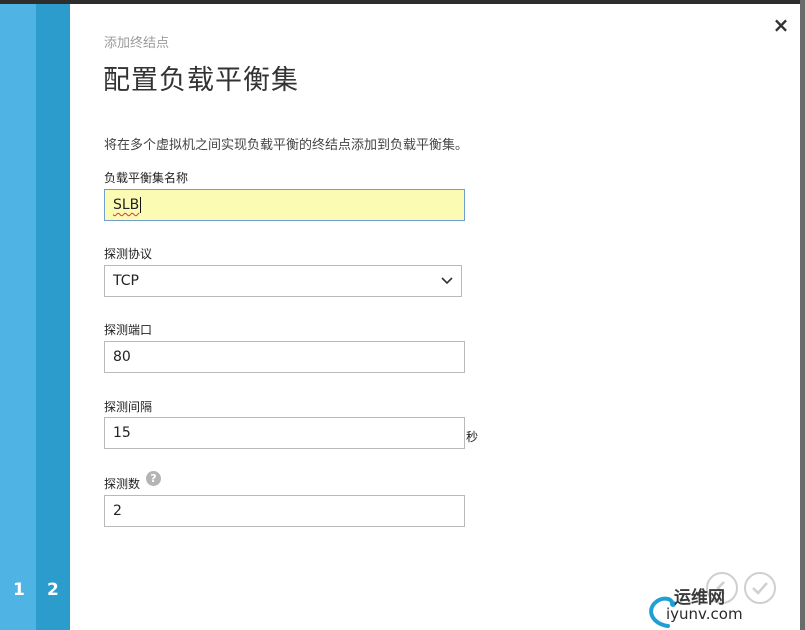  What do you see at coordinates (704, 614) in the screenshot?
I see `watermark-url: iyunv.com` at bounding box center [704, 614].